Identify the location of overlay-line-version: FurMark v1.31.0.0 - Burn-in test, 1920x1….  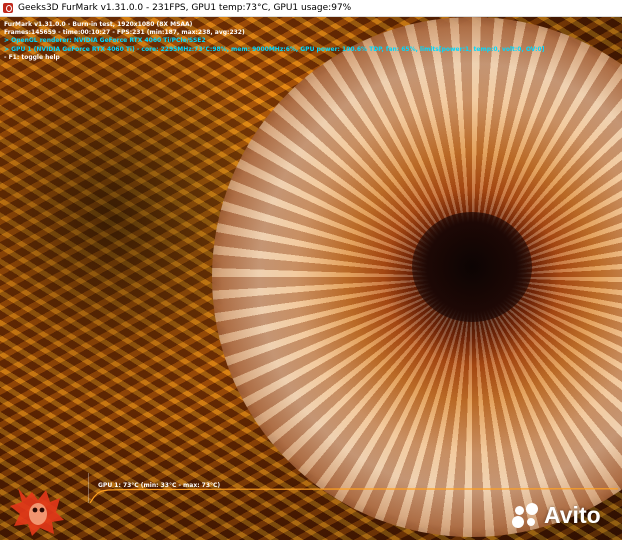
(98, 24).